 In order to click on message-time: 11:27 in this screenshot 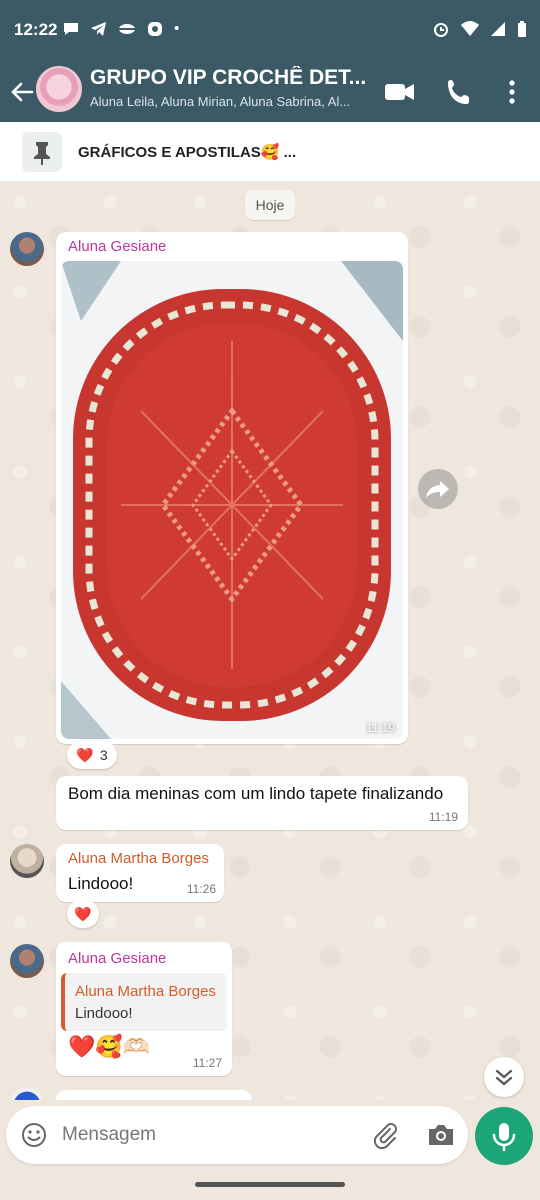, I will do `click(207, 1063)`.